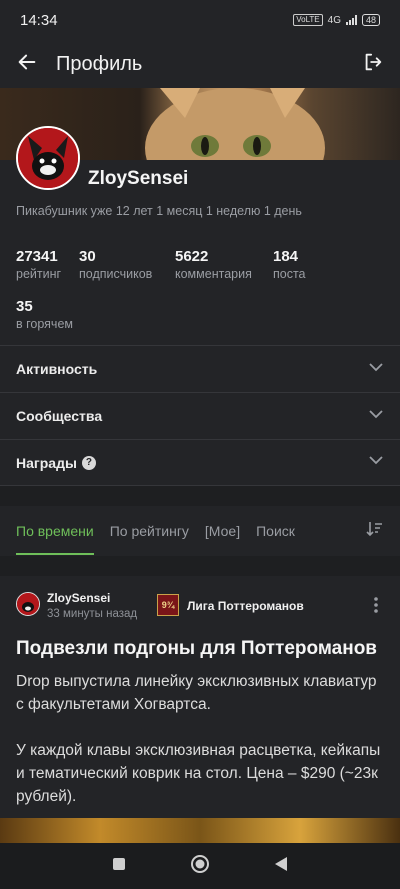 The height and width of the screenshot is (889, 400). I want to click on signal-icon, so click(351, 20).